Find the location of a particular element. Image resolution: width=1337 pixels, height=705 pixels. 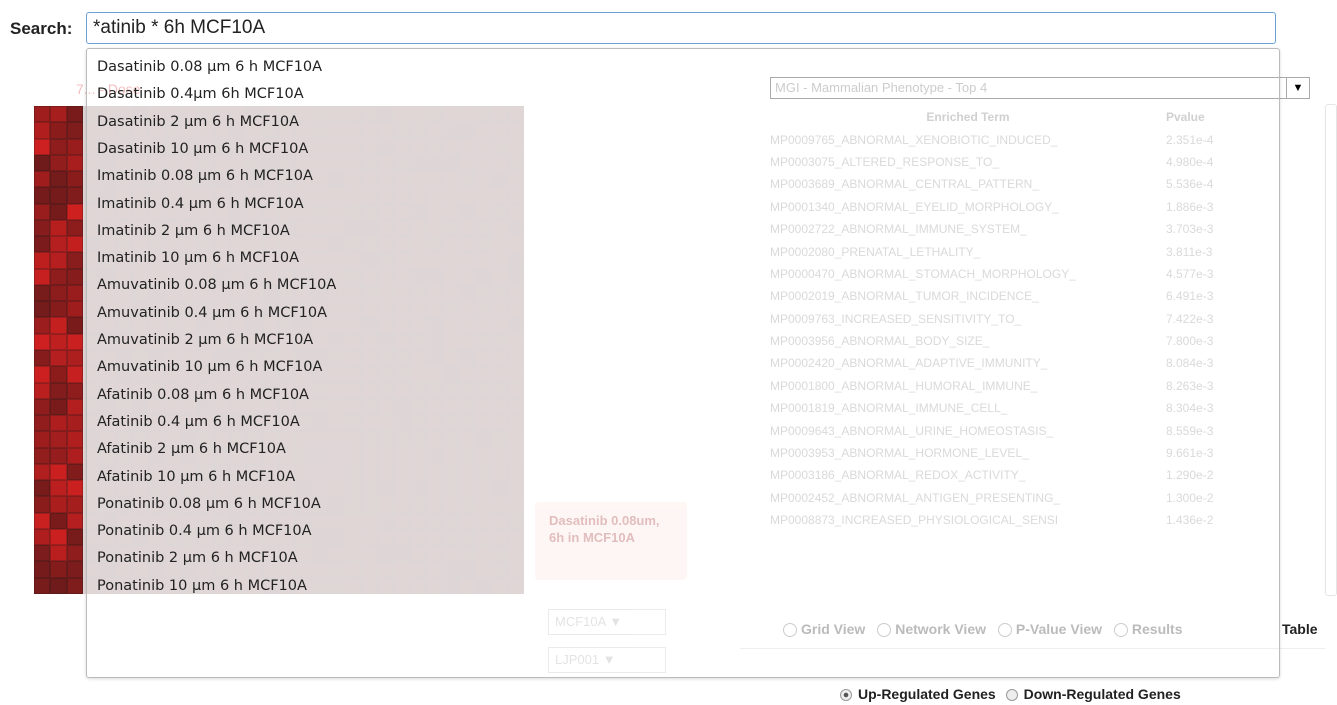

suggestion-item: Imatinib 2 µm 6 h MCF10A is located at coordinates (193, 231).